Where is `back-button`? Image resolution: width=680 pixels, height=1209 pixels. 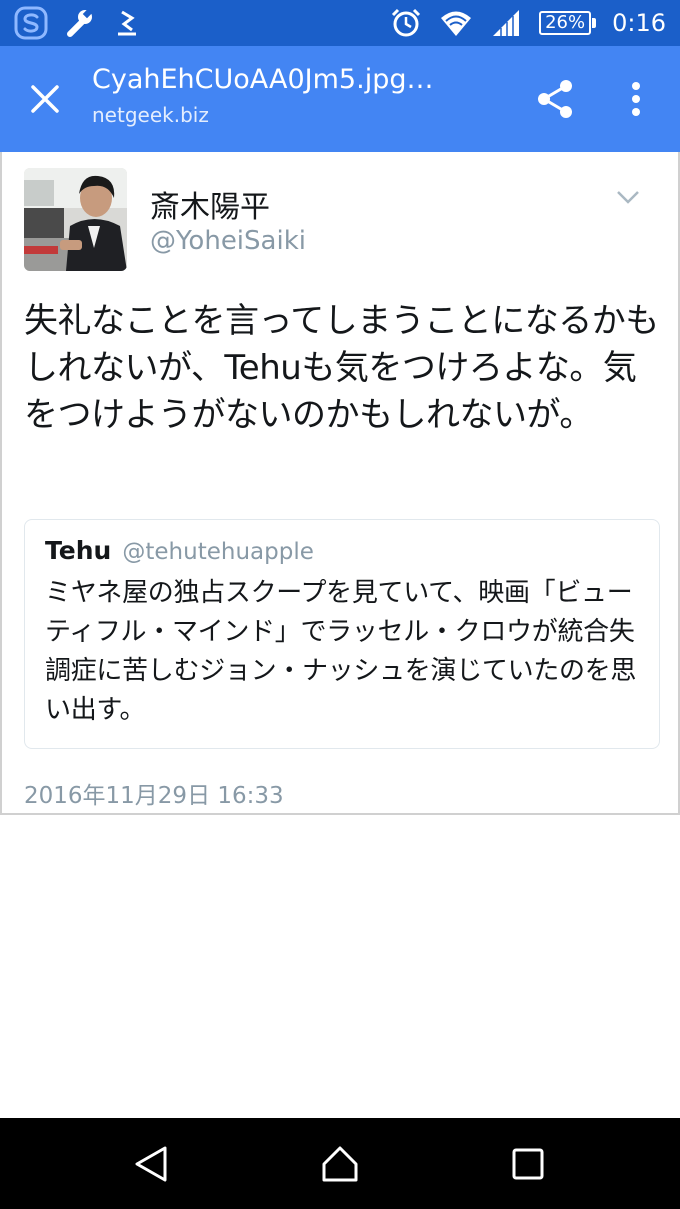
back-button is located at coordinates (151, 1164).